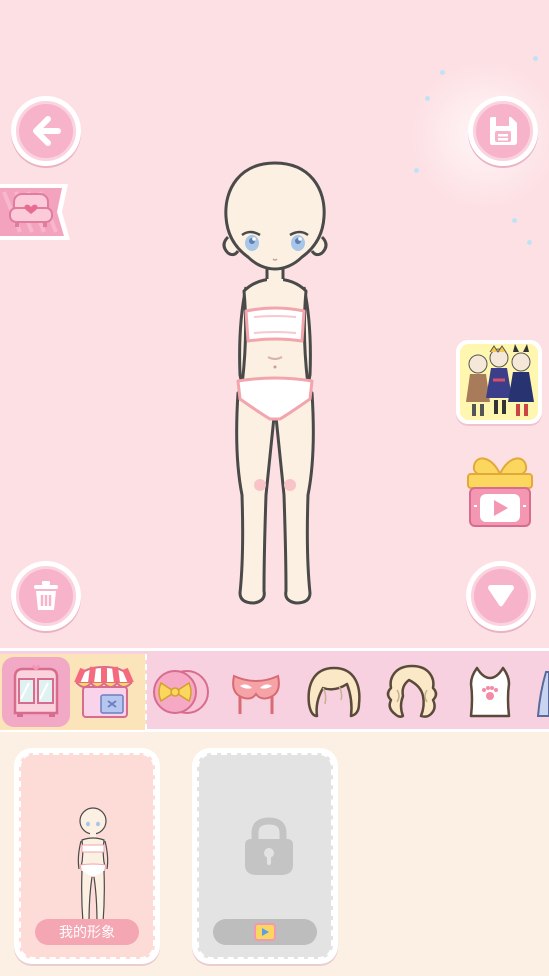 The height and width of the screenshot is (976, 549). I want to click on gift-video-button, so click(500, 491).